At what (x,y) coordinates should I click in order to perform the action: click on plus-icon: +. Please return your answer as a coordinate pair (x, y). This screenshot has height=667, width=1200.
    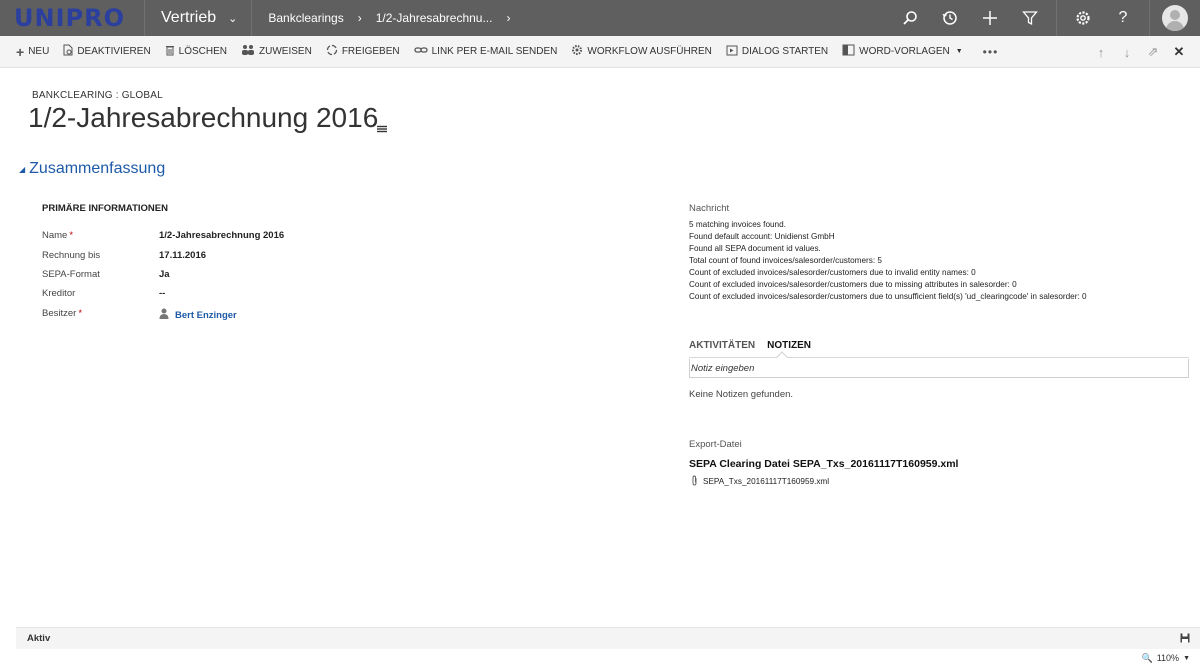
    Looking at the image, I should click on (20, 51).